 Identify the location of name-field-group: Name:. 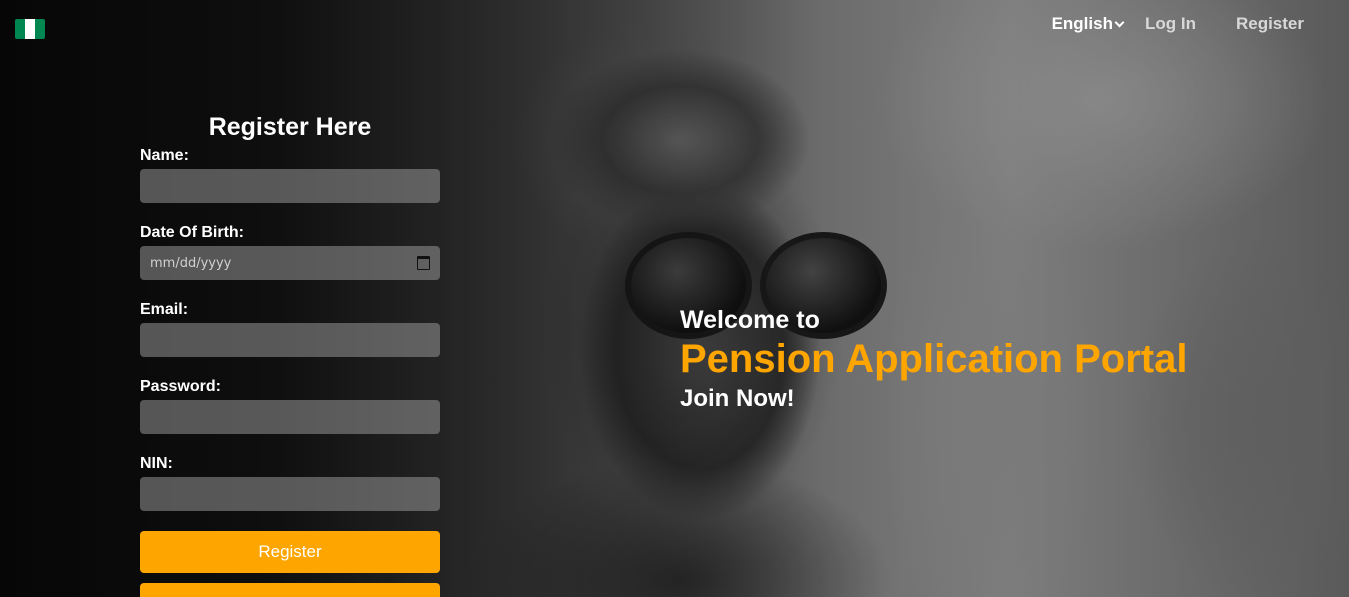
(290, 174).